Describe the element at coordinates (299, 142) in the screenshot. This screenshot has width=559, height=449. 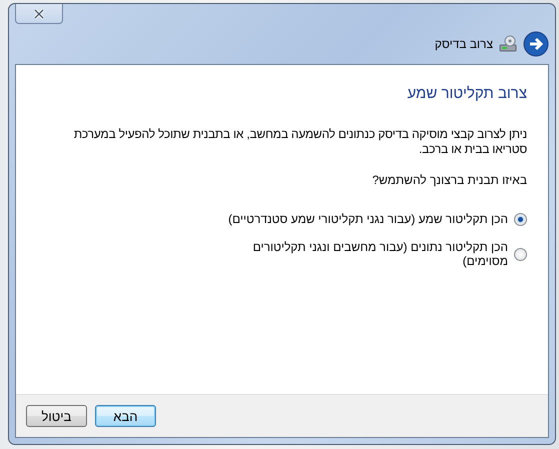
I see `description-text: ניתן לצרוב קבצי מוסיקה בדיסק כנתונים להשמעה במחשב, או בתבנית שתוכל להפעיל במערכת סטריאו בבית או ברכב.` at that location.